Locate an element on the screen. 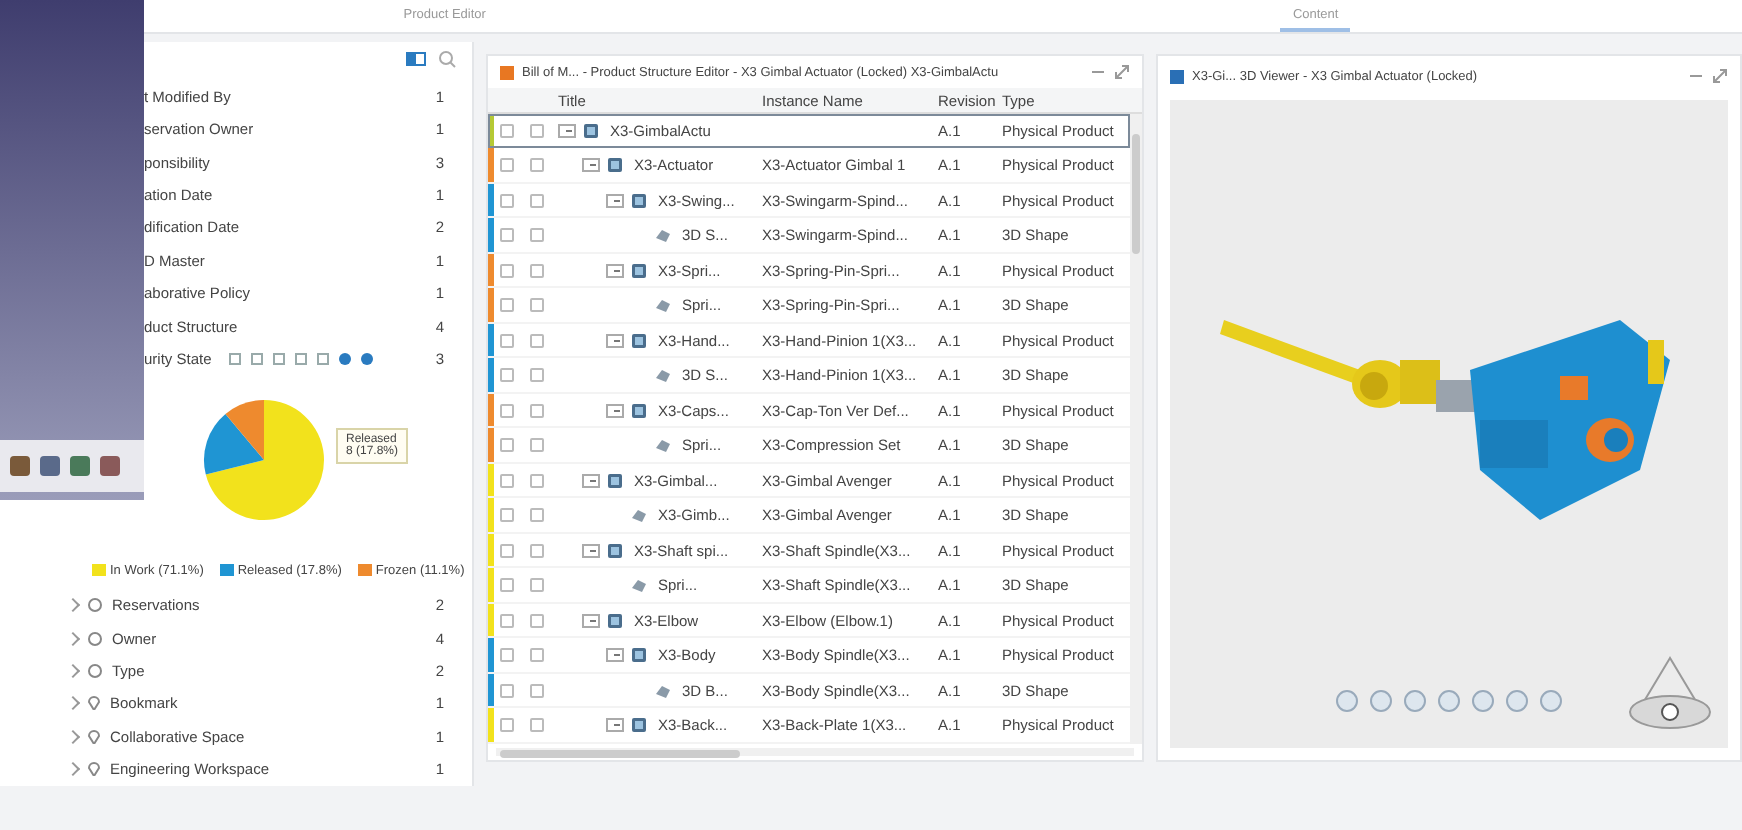  compass-drawing is located at coordinates (1670, 692).